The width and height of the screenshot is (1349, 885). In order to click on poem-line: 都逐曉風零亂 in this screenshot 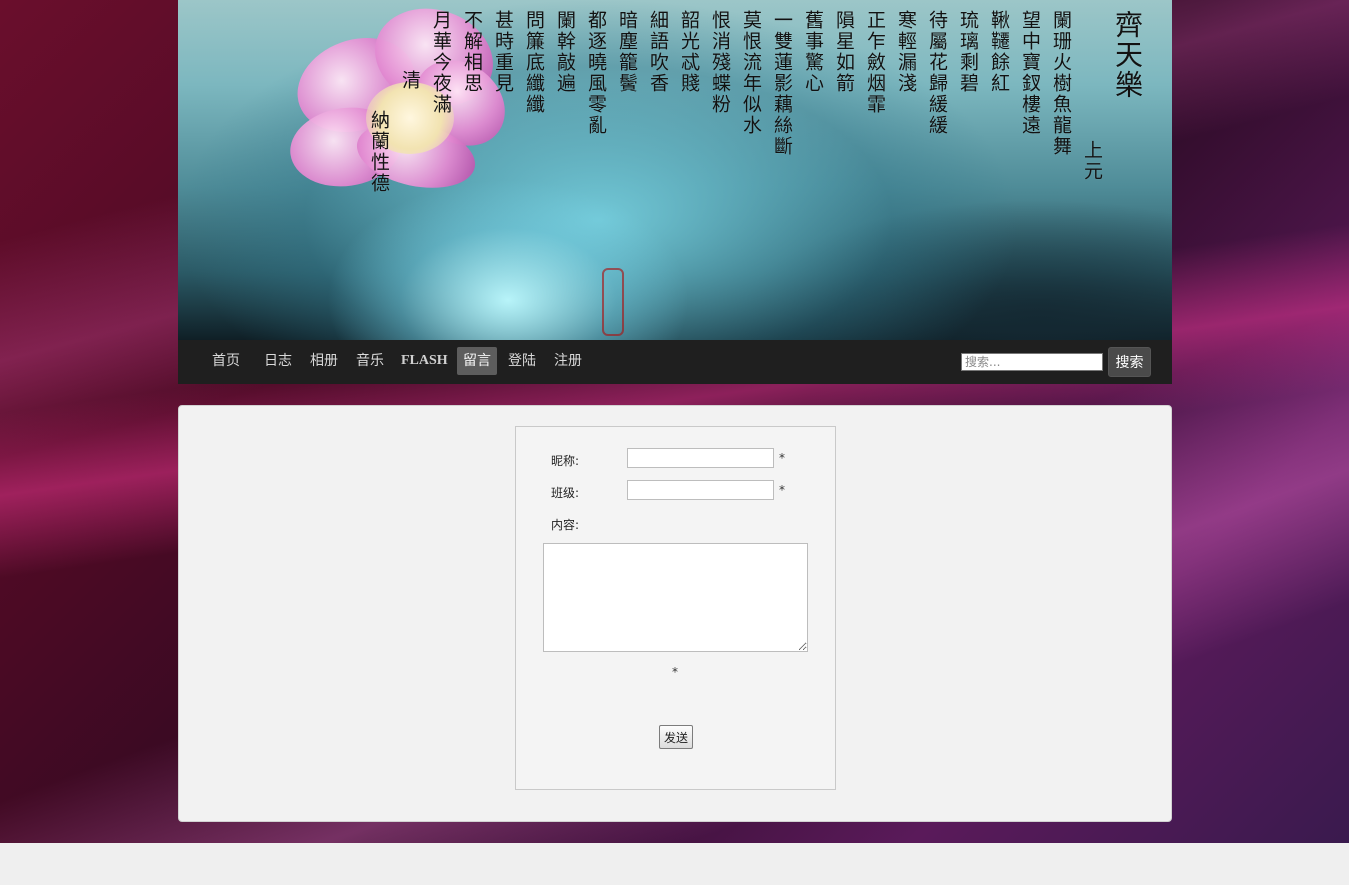, I will do `click(596, 73)`.